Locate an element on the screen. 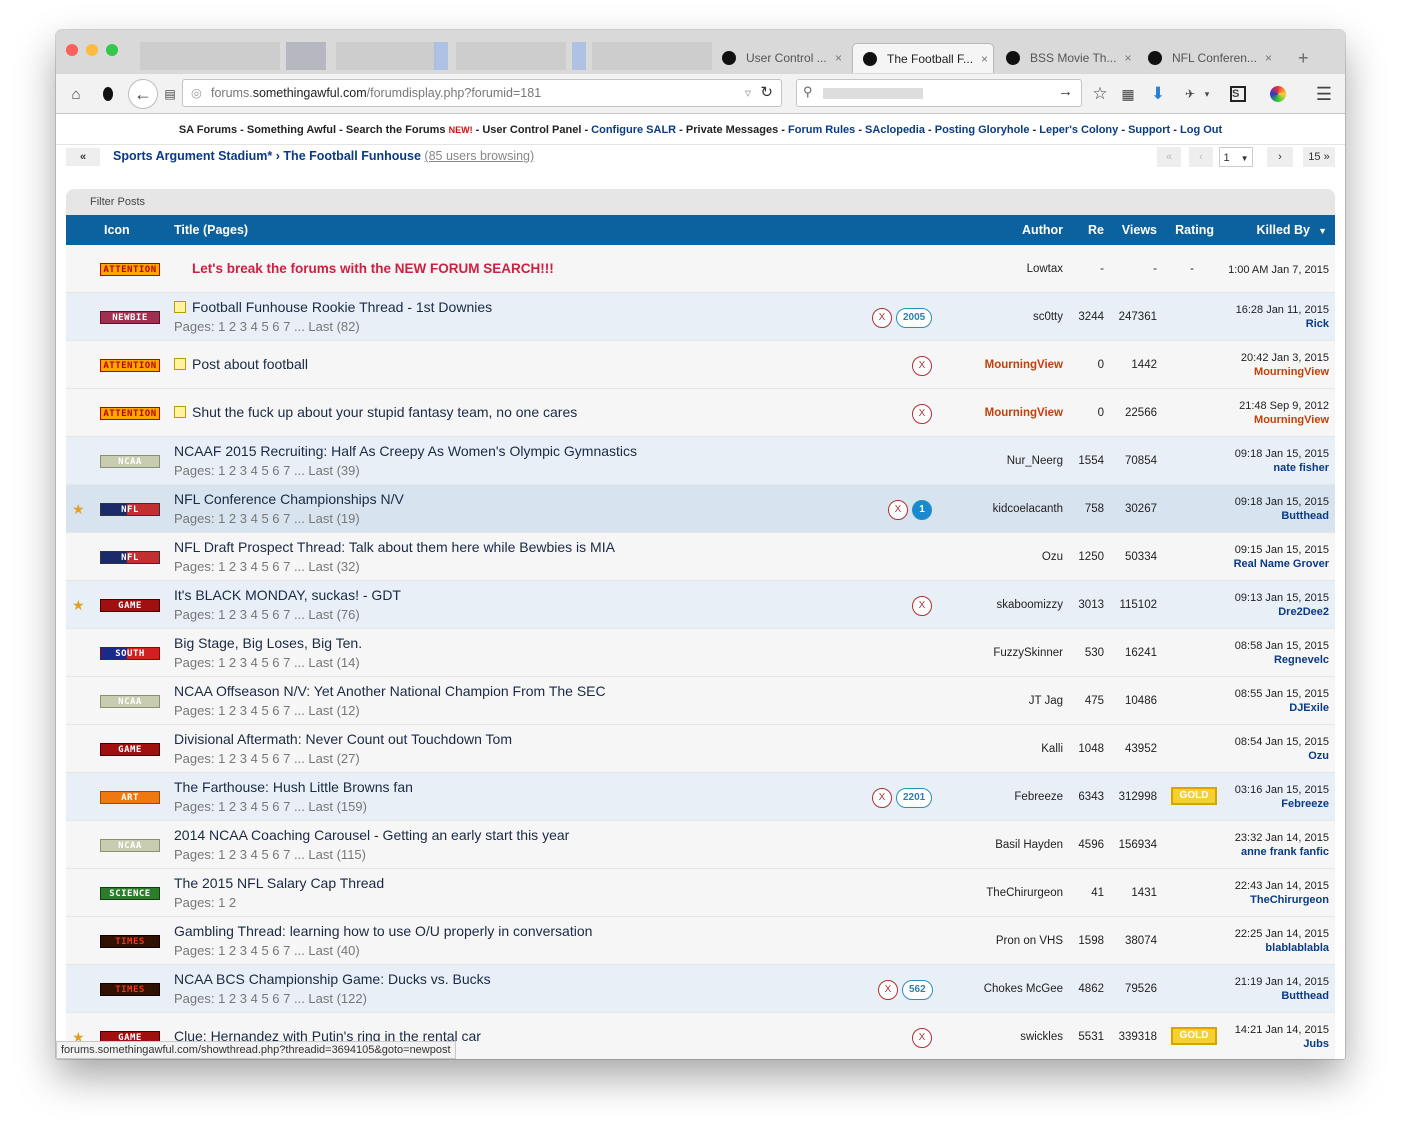 Image resolution: width=1401 pixels, height=1139 pixels. last-poster: DJExile is located at coordinates (1282, 708).